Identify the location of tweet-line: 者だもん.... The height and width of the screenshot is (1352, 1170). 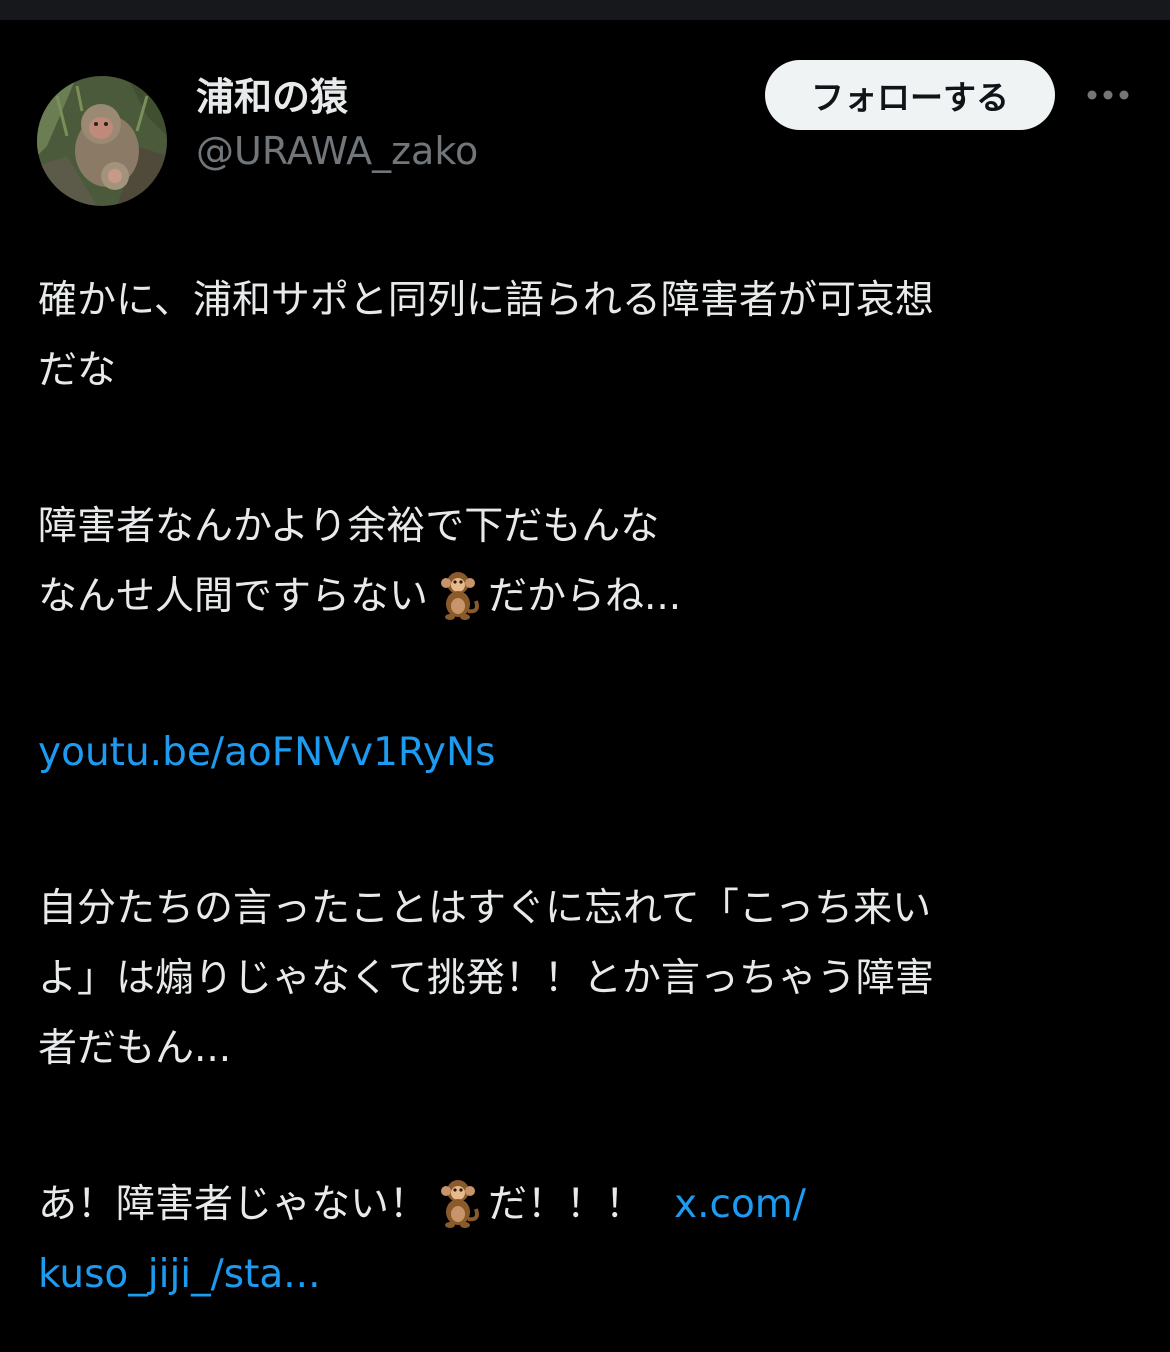
(135, 1048).